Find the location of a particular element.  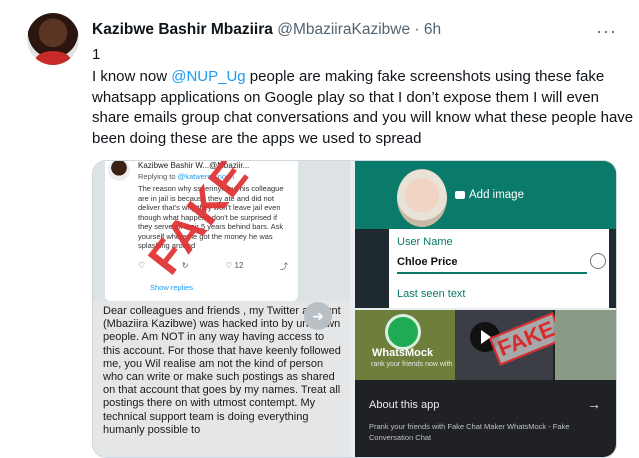

profile-photo is located at coordinates (422, 198).